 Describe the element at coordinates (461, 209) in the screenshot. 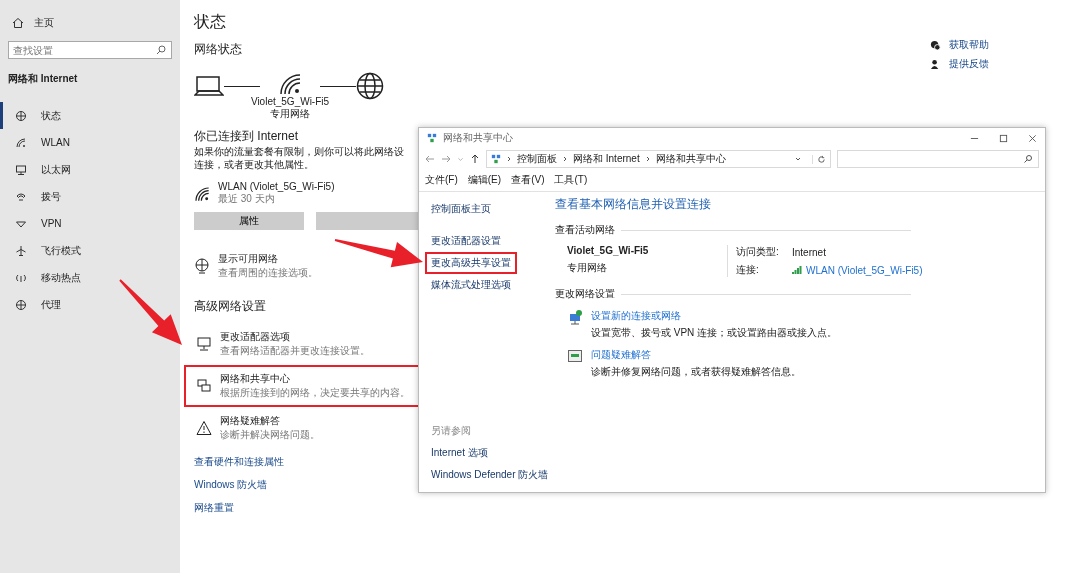

I see `task-link: 控制面板主页` at that location.